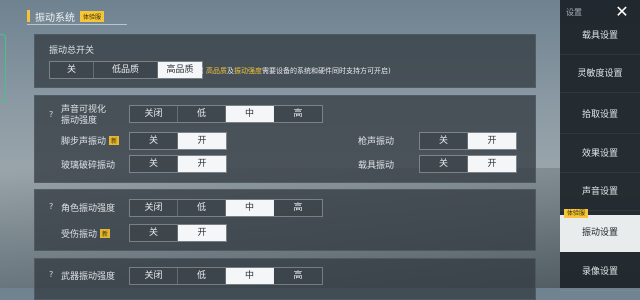 The image size is (640, 300). I want to click on footstep-label-text: 脚步声振动, so click(84, 142).